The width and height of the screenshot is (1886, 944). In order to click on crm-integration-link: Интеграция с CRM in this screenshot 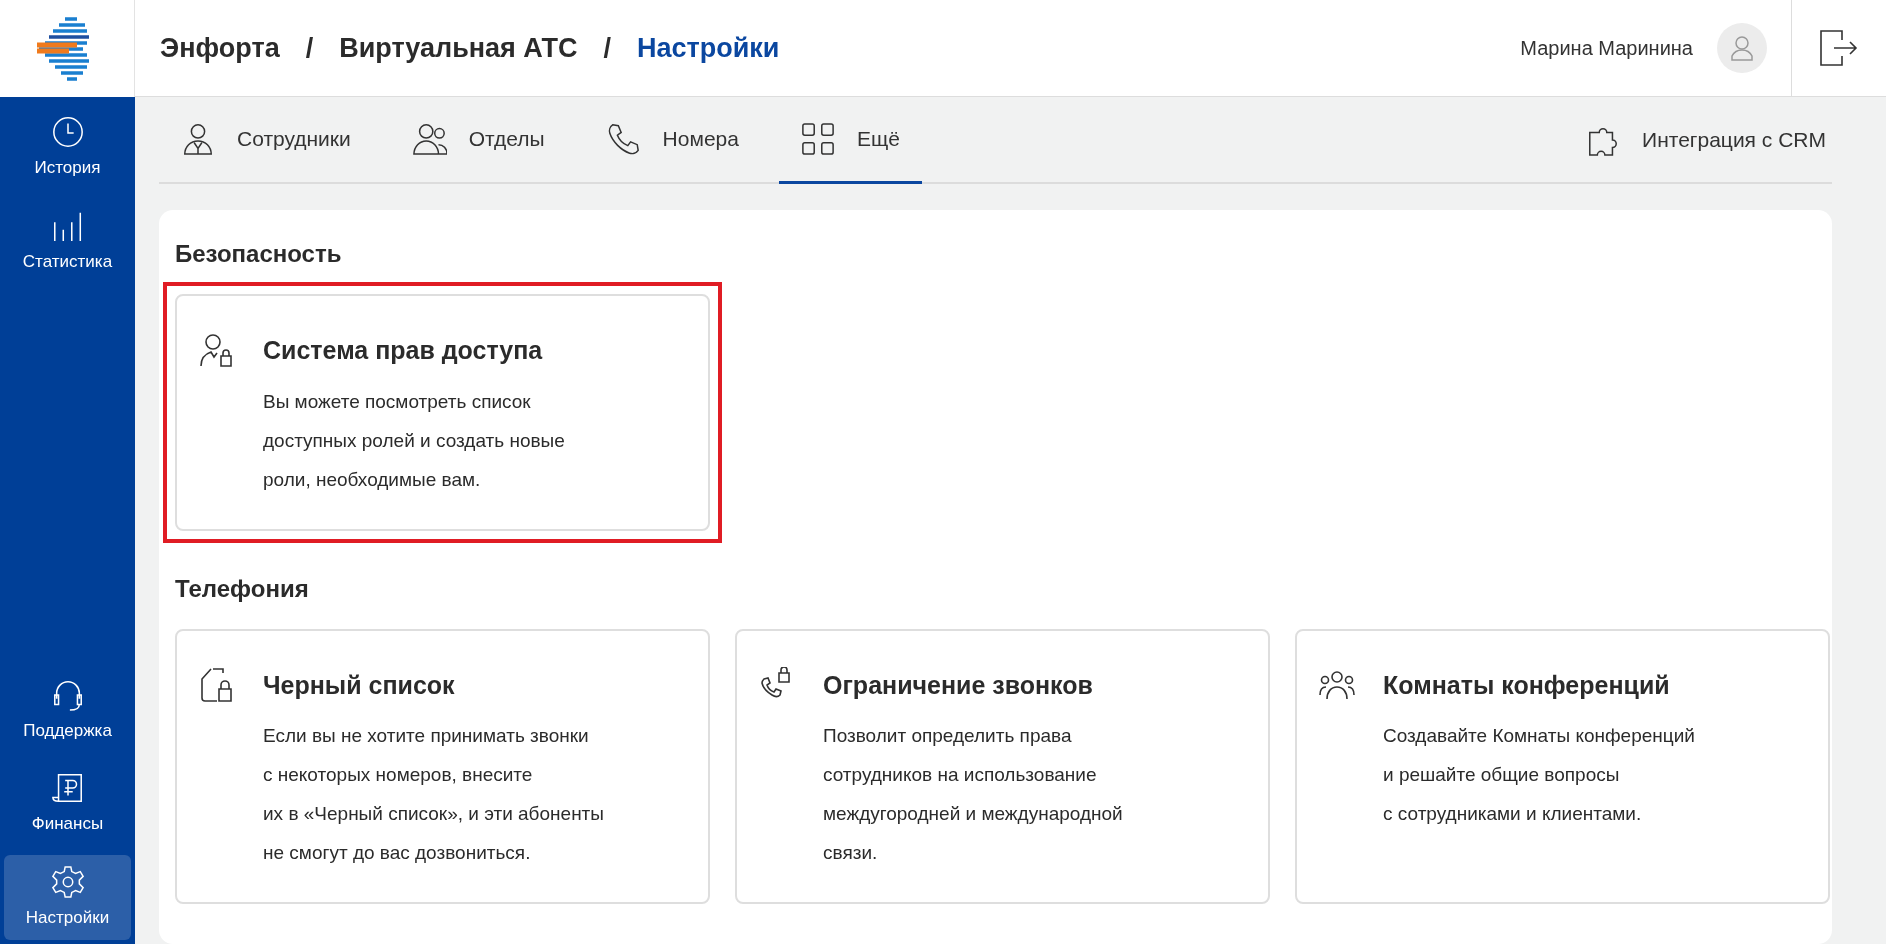, I will do `click(1706, 139)`.